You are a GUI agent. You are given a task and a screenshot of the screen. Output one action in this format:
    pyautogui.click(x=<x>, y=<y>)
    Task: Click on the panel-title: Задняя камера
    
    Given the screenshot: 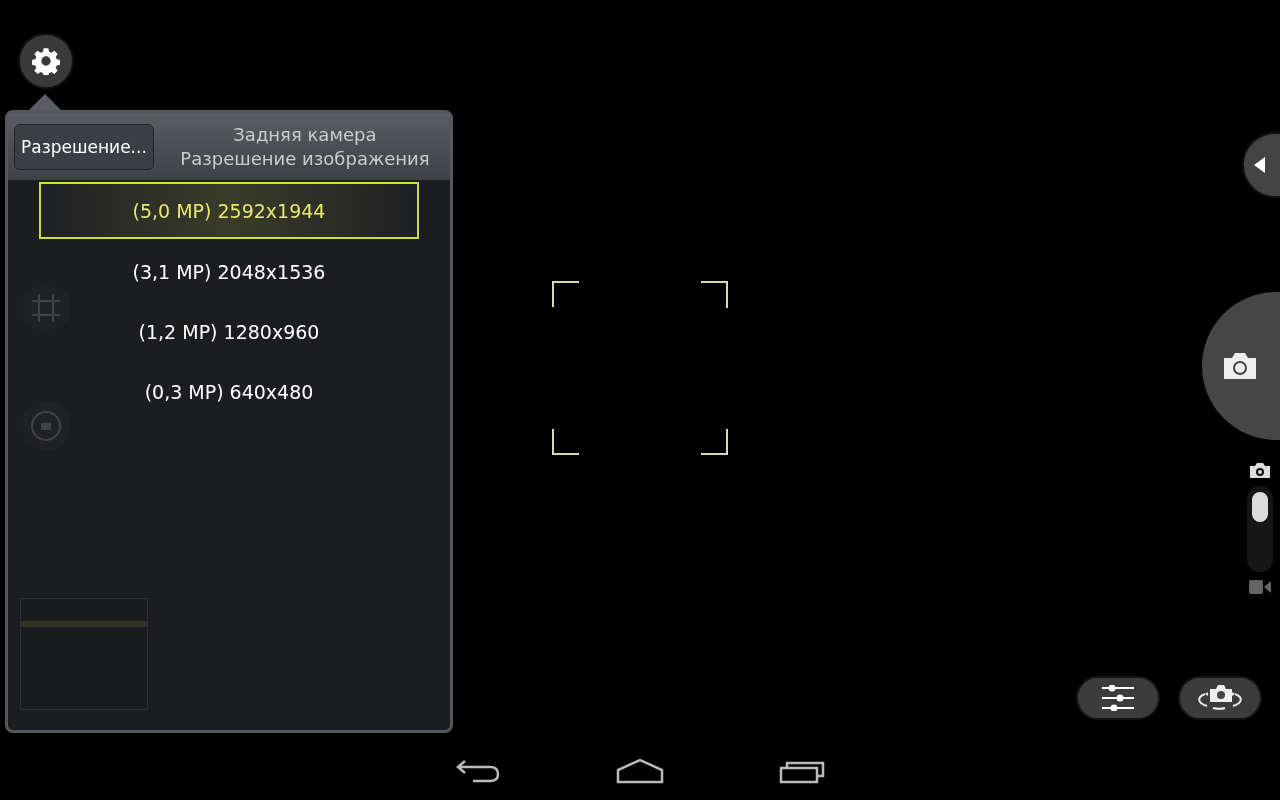 What is the action you would take?
    pyautogui.click(x=305, y=134)
    